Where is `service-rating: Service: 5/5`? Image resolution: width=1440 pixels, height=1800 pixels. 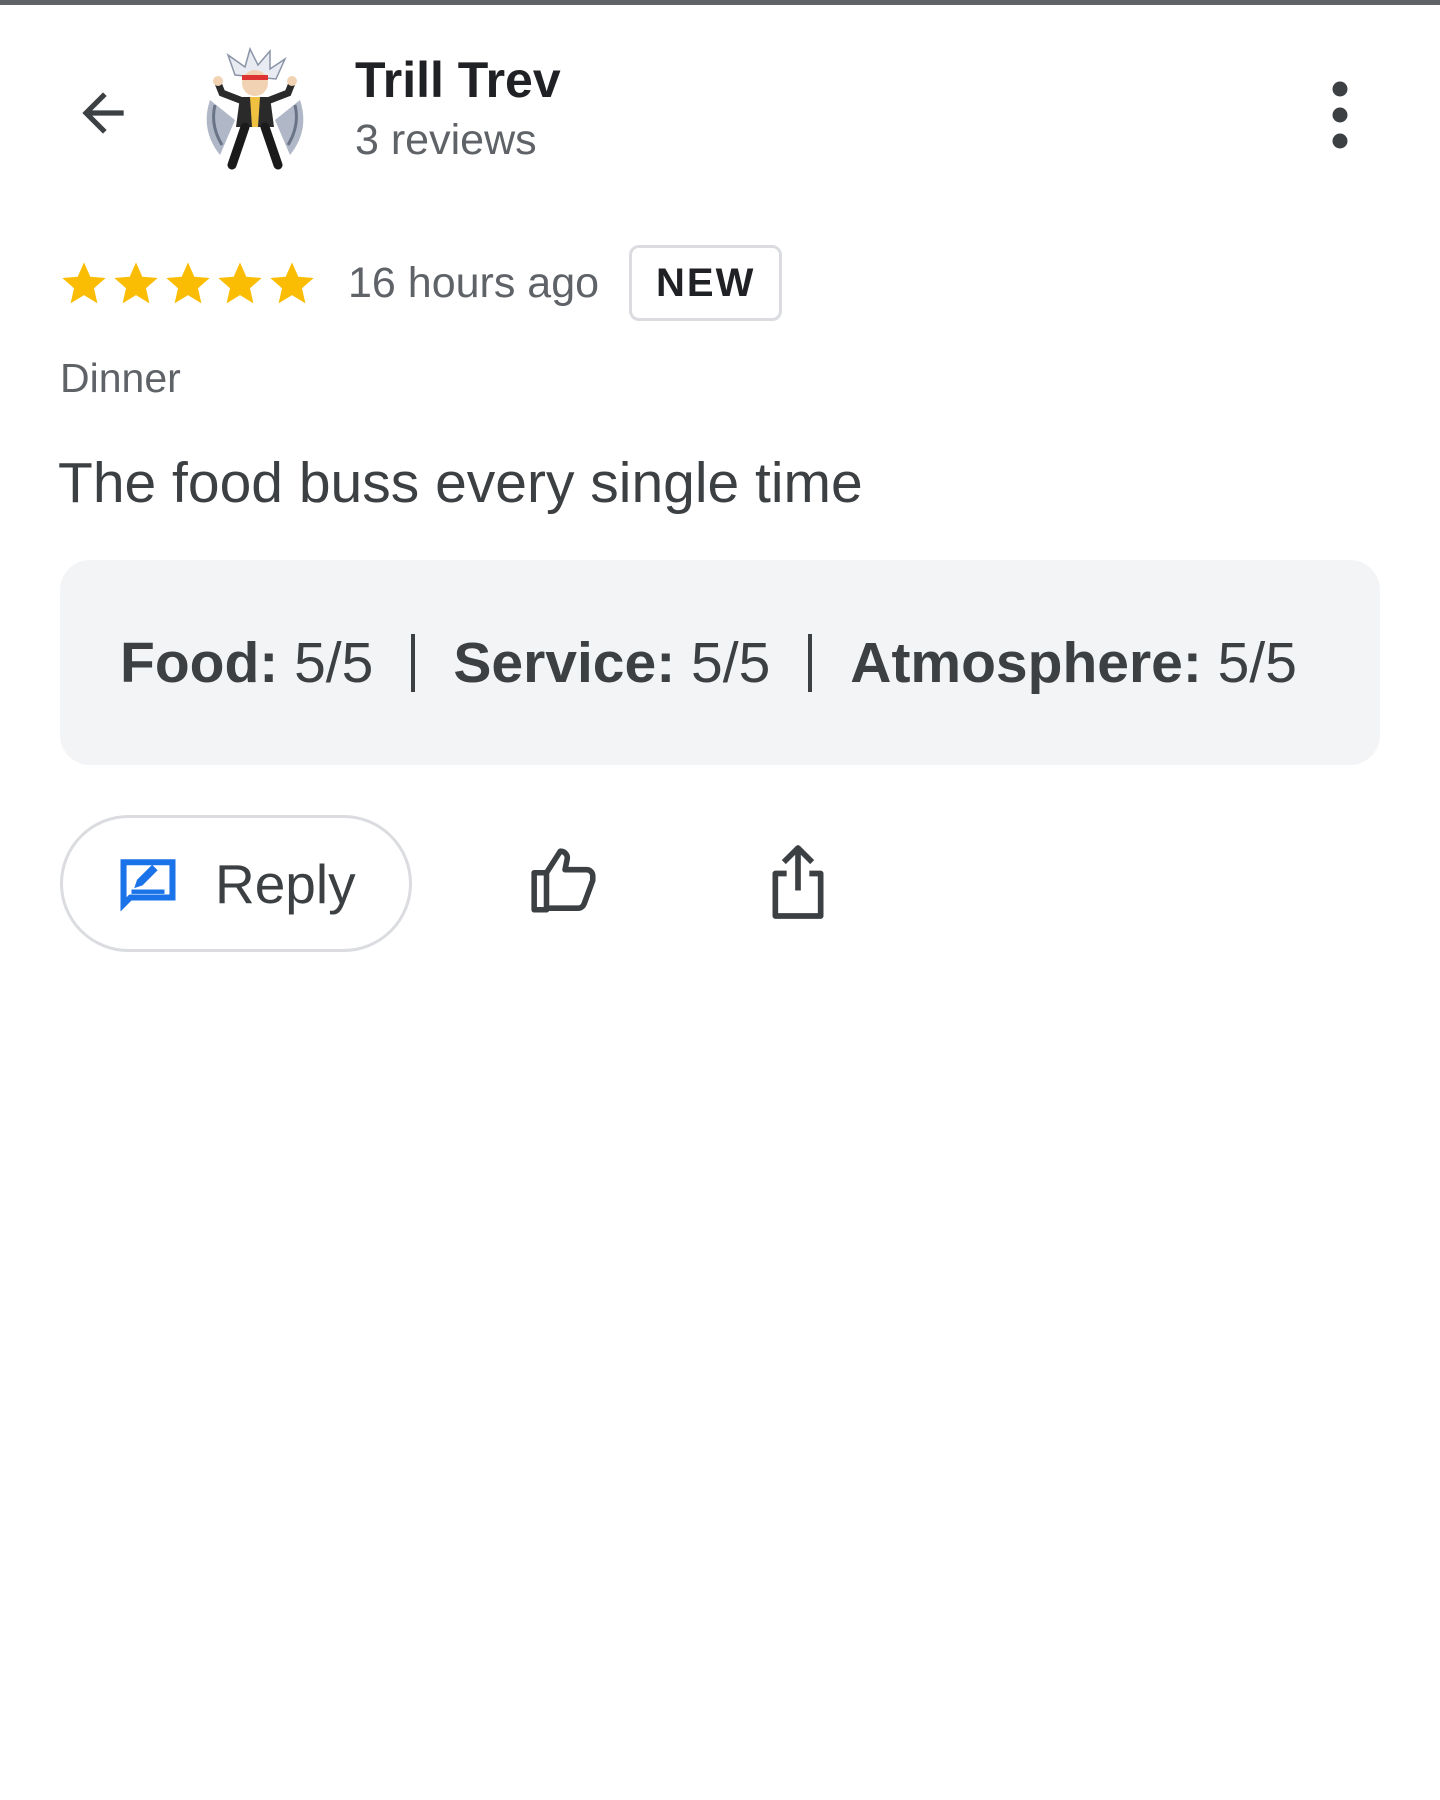
service-rating: Service: 5/5 is located at coordinates (611, 663).